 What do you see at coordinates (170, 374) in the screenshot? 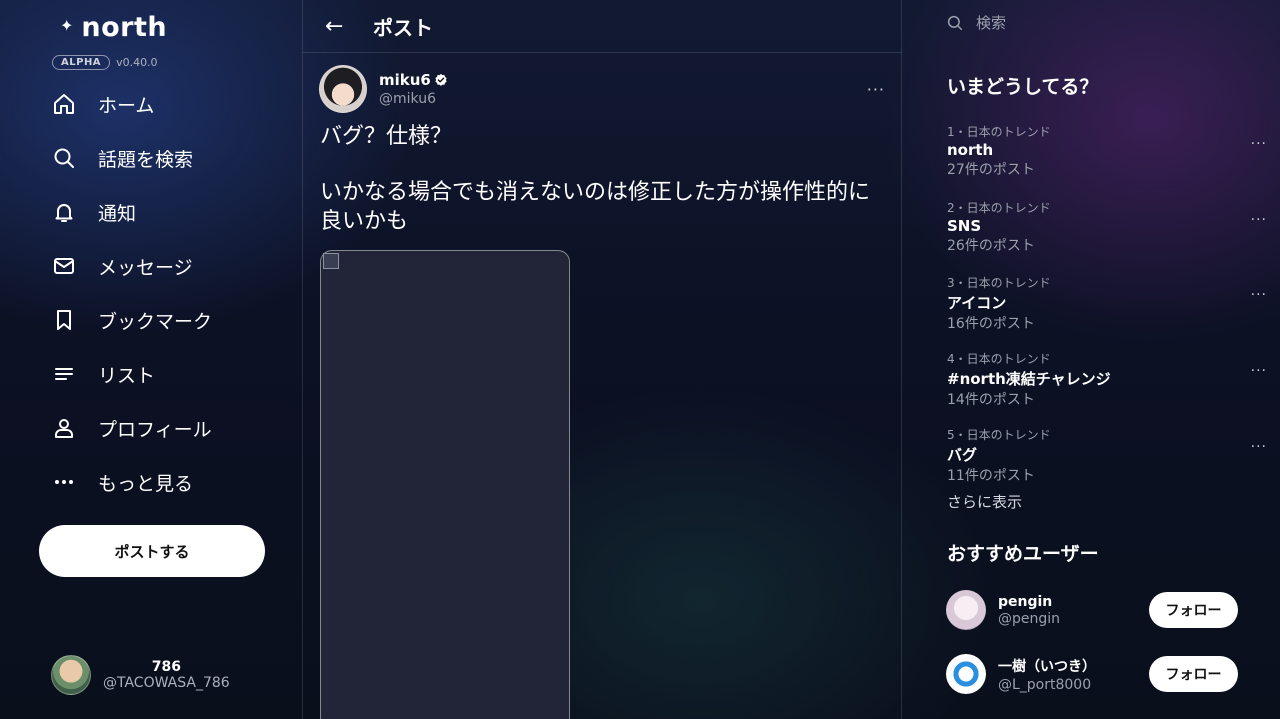
I see `nav-item-lists: リスト` at bounding box center [170, 374].